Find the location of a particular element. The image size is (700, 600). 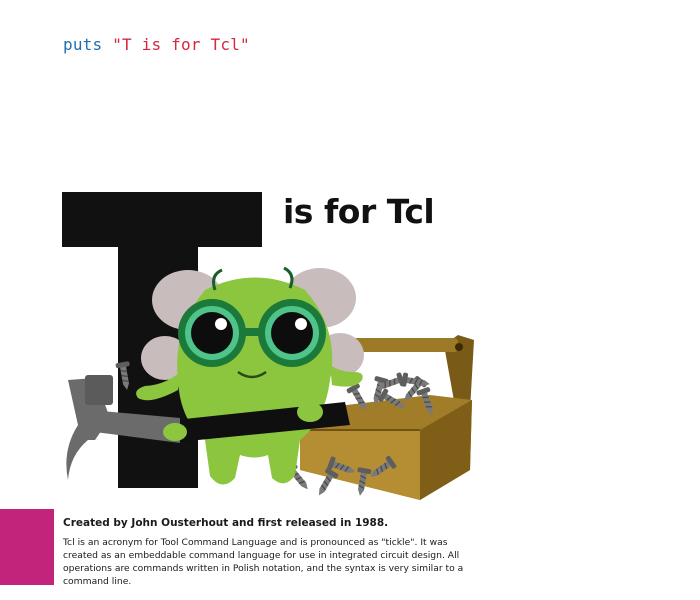

accent-block is located at coordinates (27, 547).